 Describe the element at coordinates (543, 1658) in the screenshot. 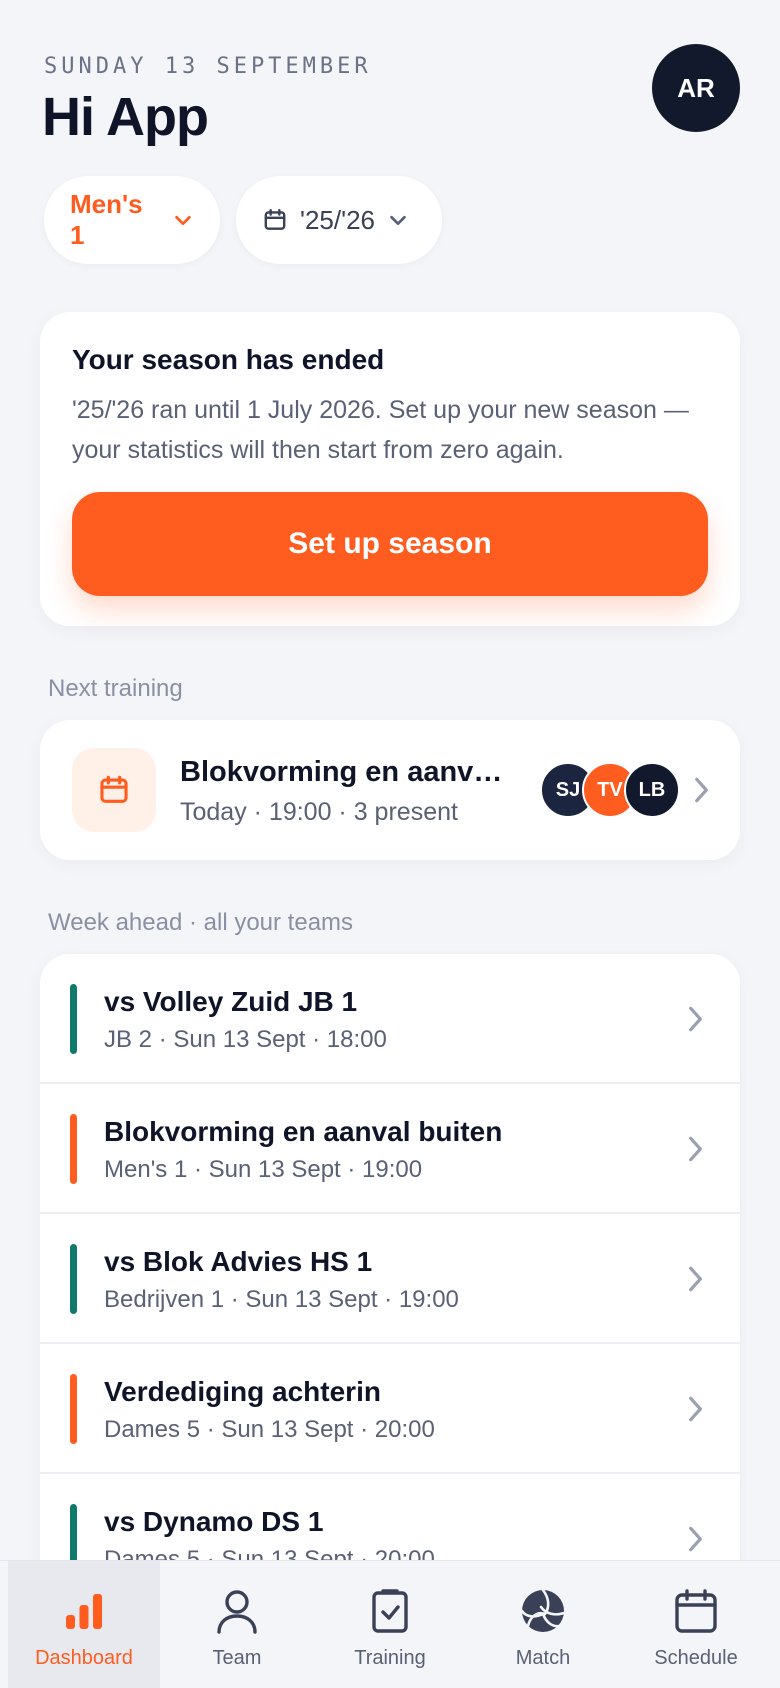

I see `nav-label: Match` at that location.